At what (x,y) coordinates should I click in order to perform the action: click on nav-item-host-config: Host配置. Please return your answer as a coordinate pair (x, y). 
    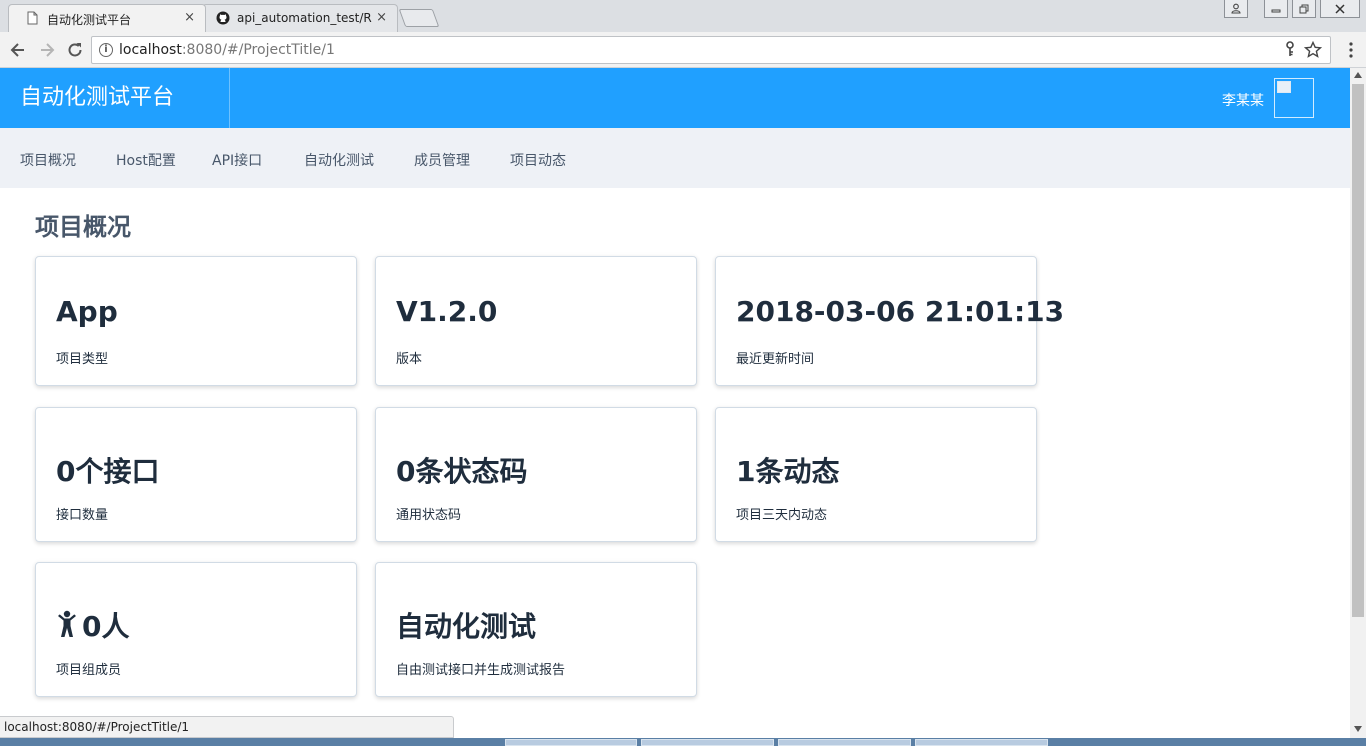
    Looking at the image, I should click on (146, 160).